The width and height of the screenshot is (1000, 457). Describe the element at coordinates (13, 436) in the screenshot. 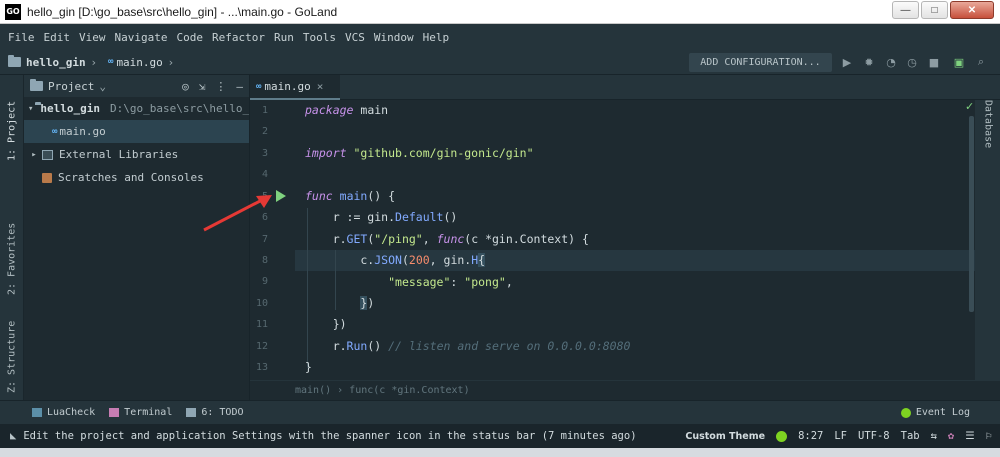

I see `toggle-tool-windows-icon: ◣` at that location.